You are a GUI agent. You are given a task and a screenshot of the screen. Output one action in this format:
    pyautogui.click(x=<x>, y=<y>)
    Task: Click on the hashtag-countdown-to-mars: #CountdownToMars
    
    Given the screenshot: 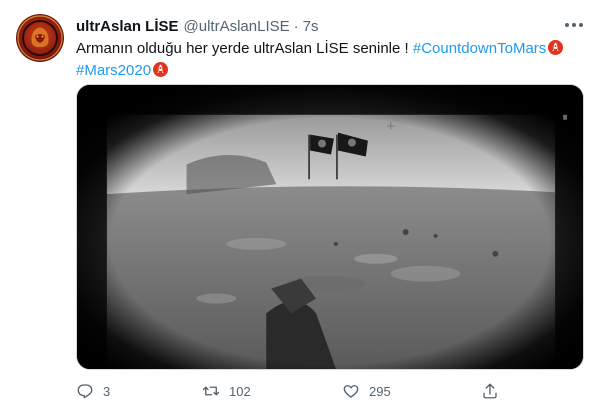 What is the action you would take?
    pyautogui.click(x=479, y=48)
    